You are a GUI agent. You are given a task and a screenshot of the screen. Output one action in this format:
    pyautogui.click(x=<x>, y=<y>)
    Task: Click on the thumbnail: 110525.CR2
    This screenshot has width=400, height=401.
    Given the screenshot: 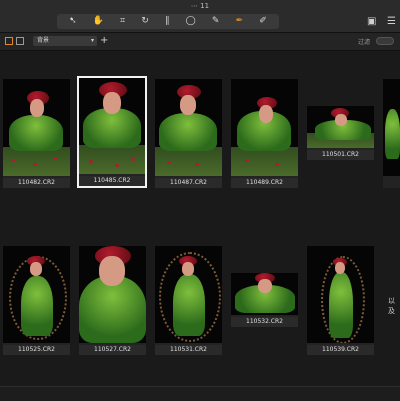 What is the action you would take?
    pyautogui.click(x=36, y=300)
    